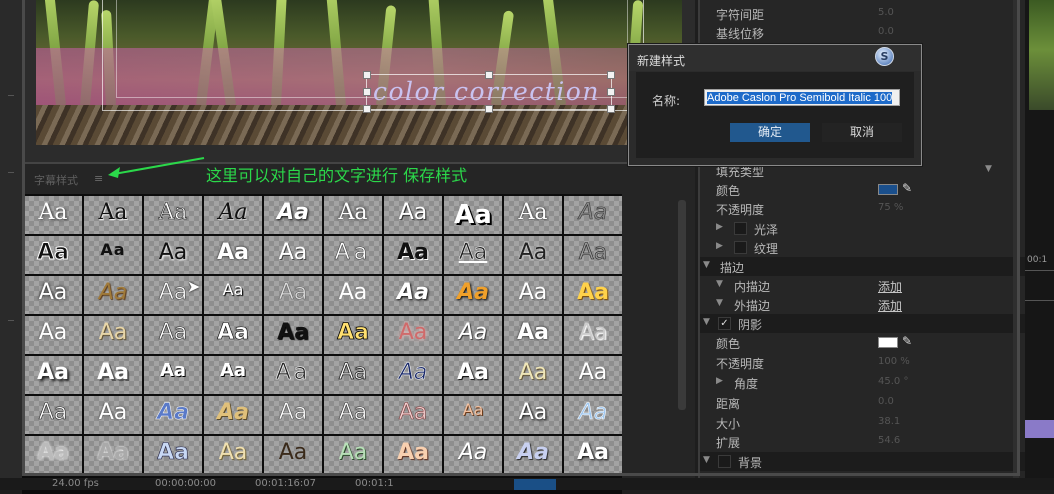  I want to click on prop-value: 38.1, so click(889, 421).